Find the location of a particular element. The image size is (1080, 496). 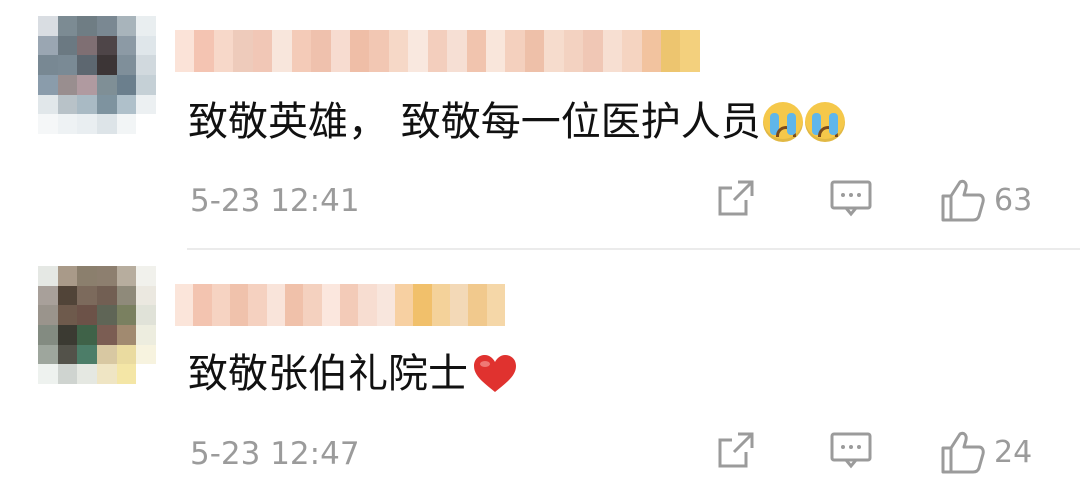

comment-icon is located at coordinates (851, 450).